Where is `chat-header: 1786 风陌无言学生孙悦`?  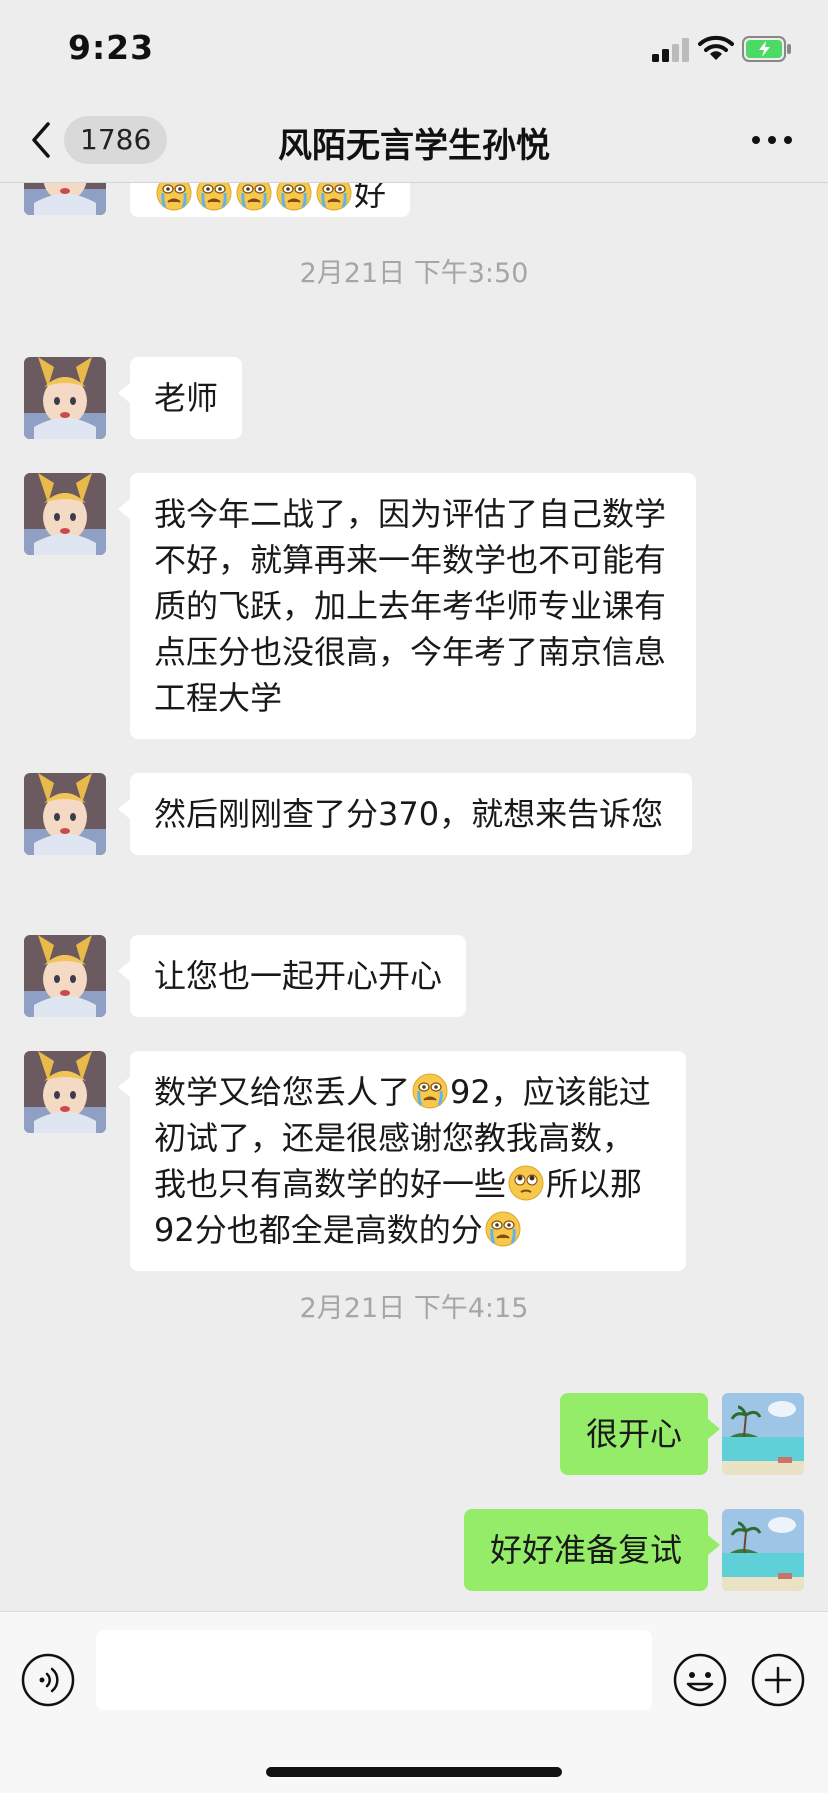
chat-header: 1786 风陌无言学生孙悦 is located at coordinates (414, 141).